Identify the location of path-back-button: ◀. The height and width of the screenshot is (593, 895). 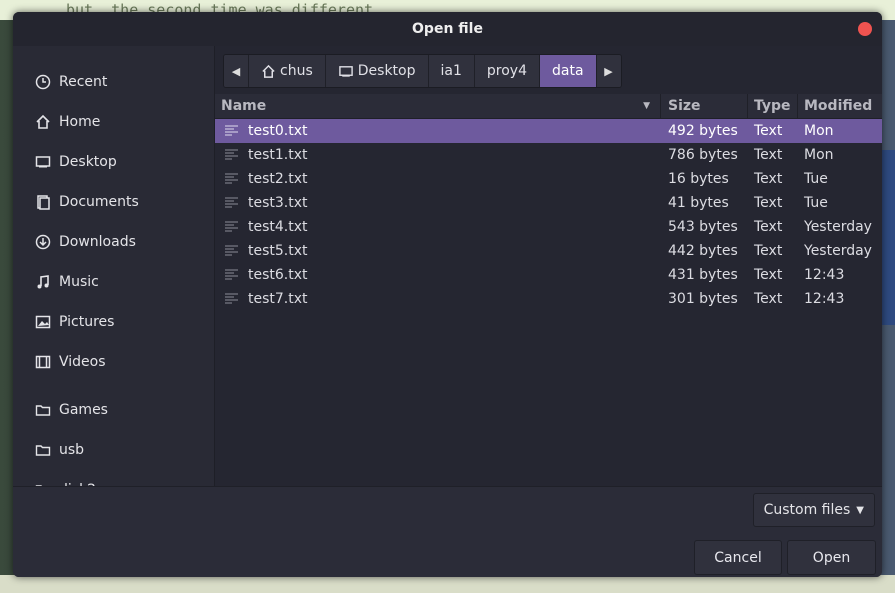
(236, 71).